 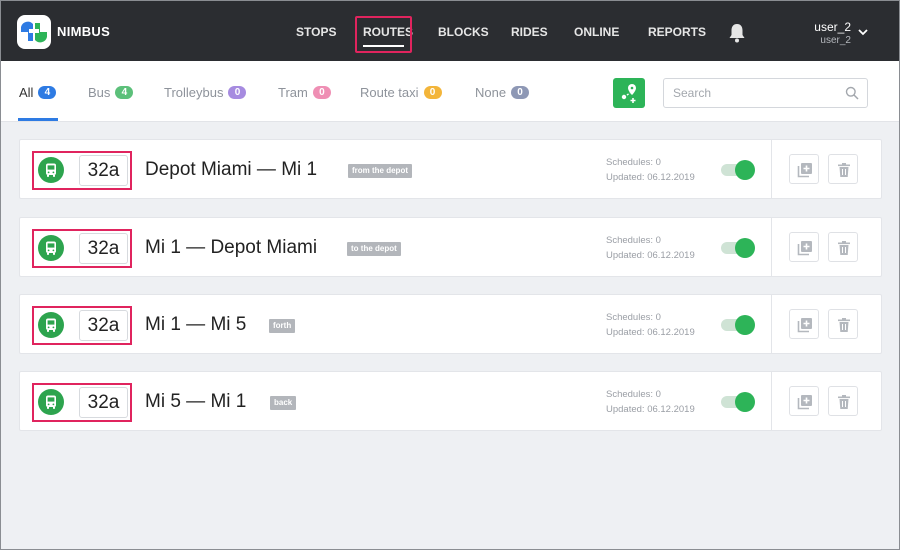 I want to click on filter-tab-route-taxi: Route taxi 0, so click(x=401, y=92).